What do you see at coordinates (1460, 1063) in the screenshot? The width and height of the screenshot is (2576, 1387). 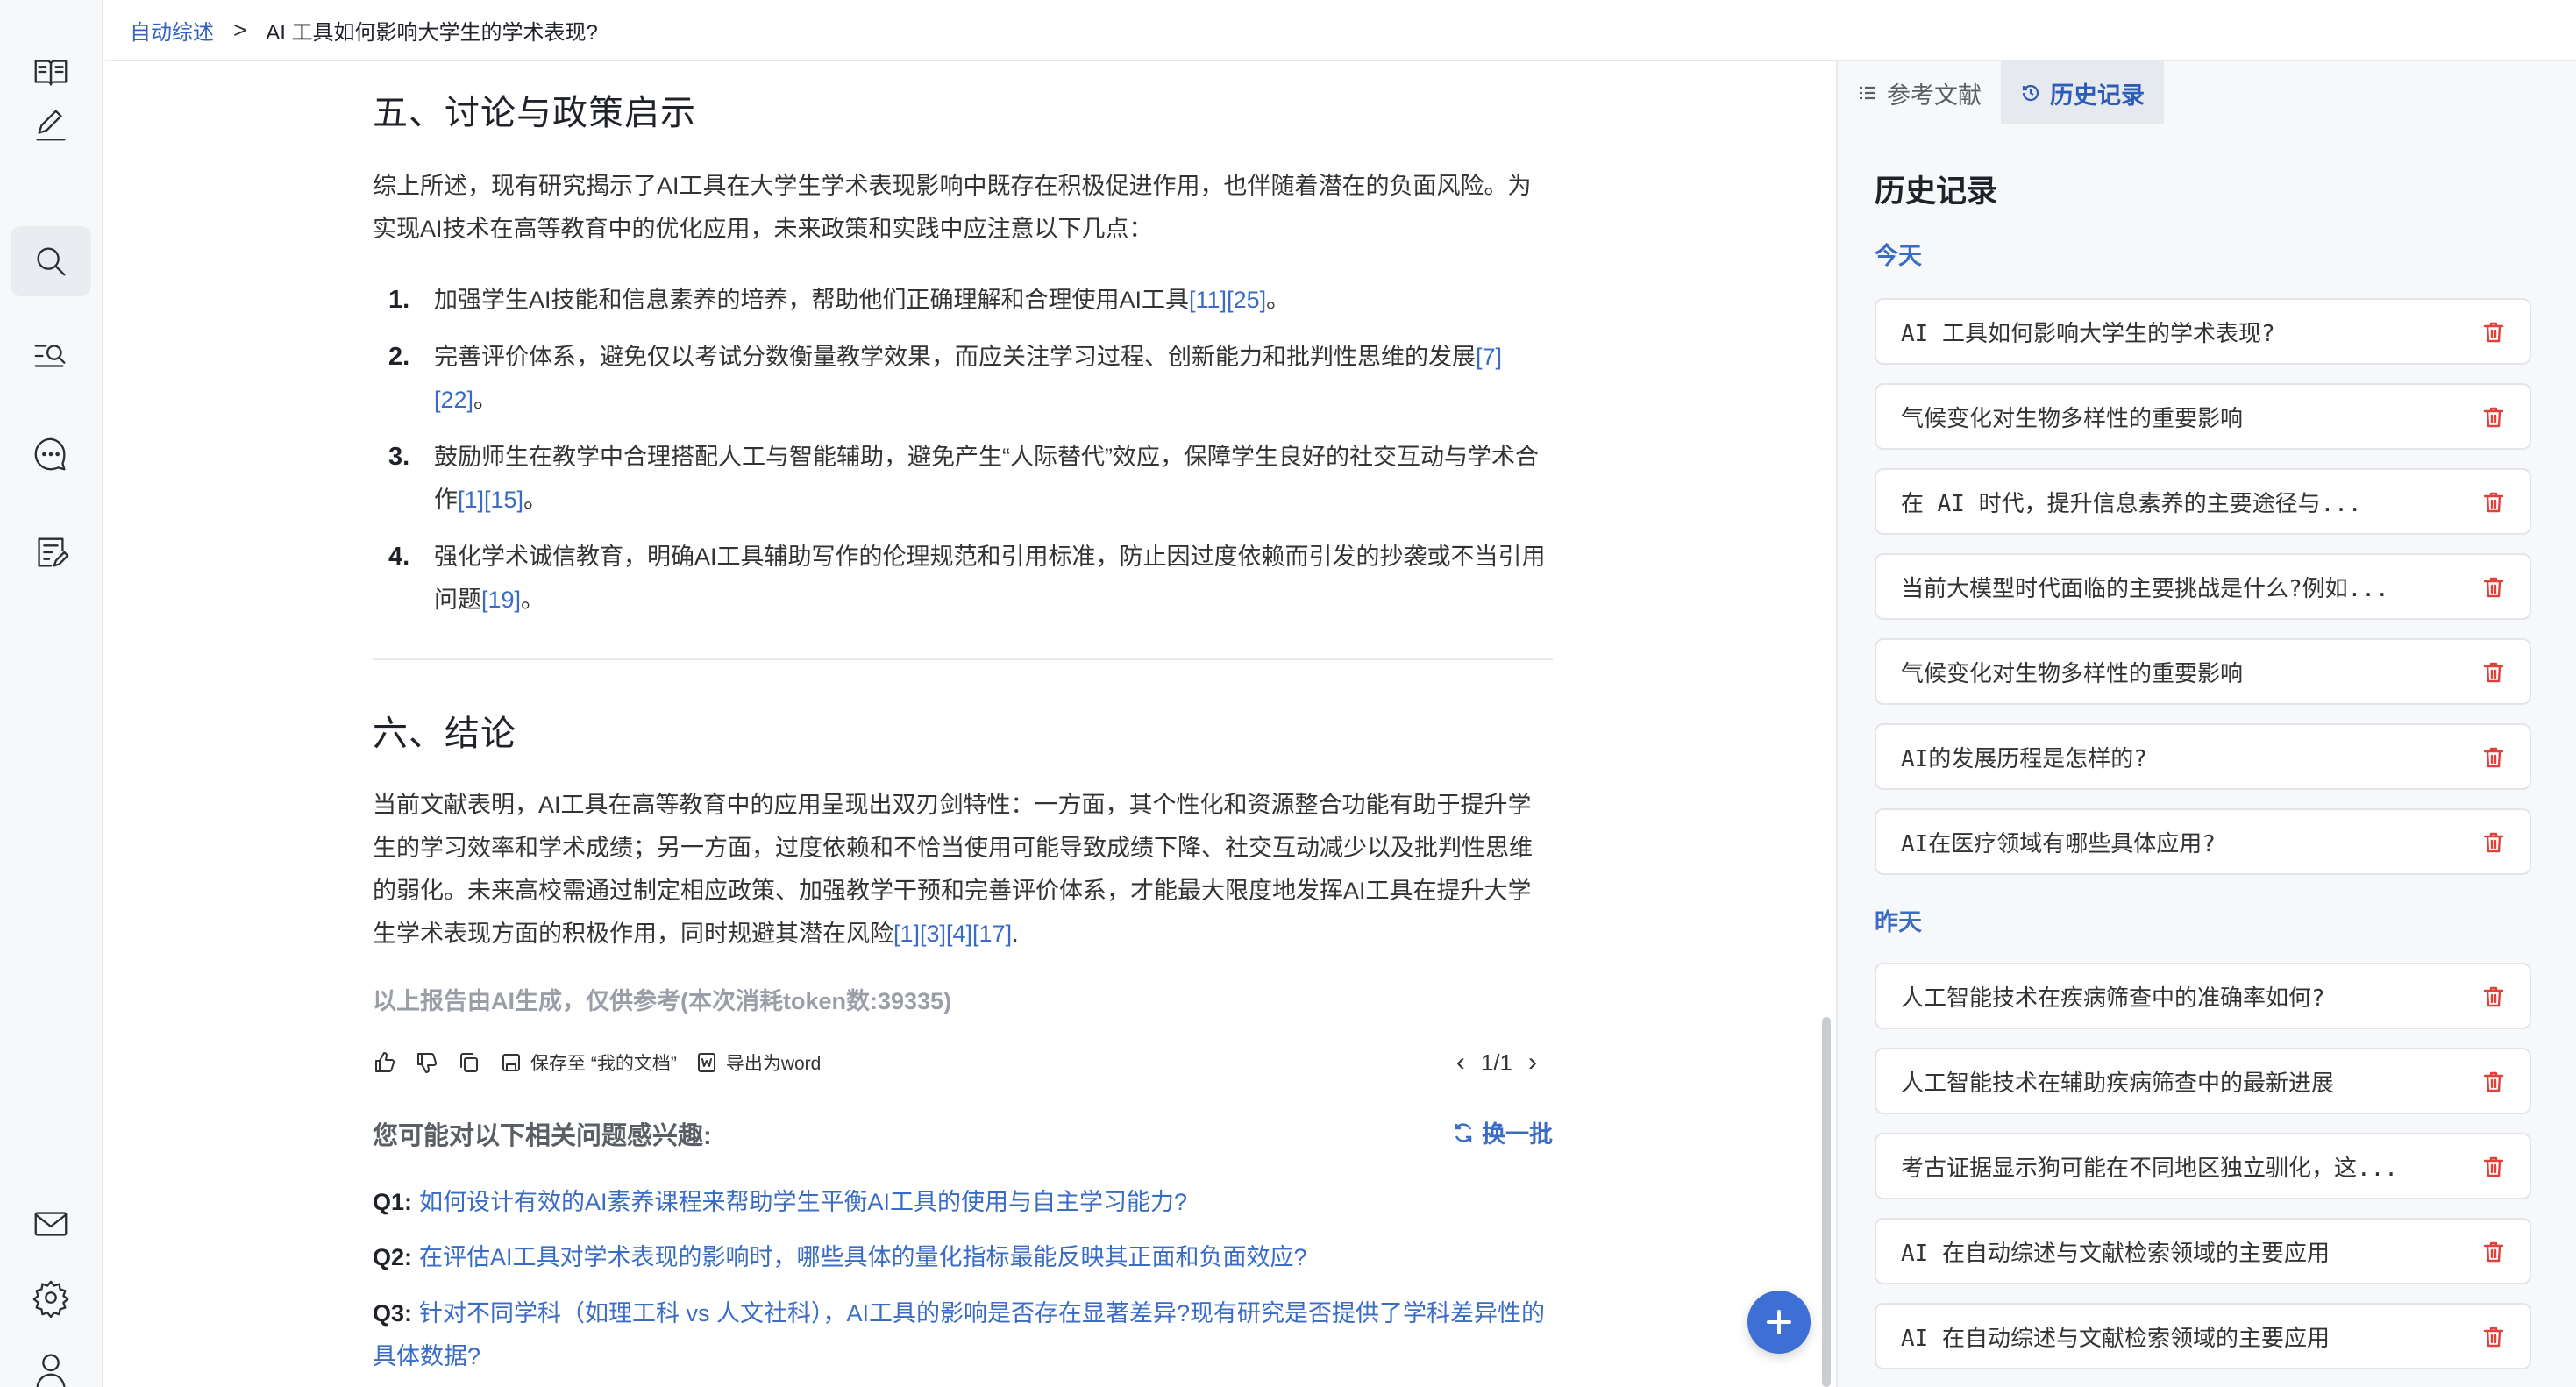 I see `prev-page-button: ‹` at bounding box center [1460, 1063].